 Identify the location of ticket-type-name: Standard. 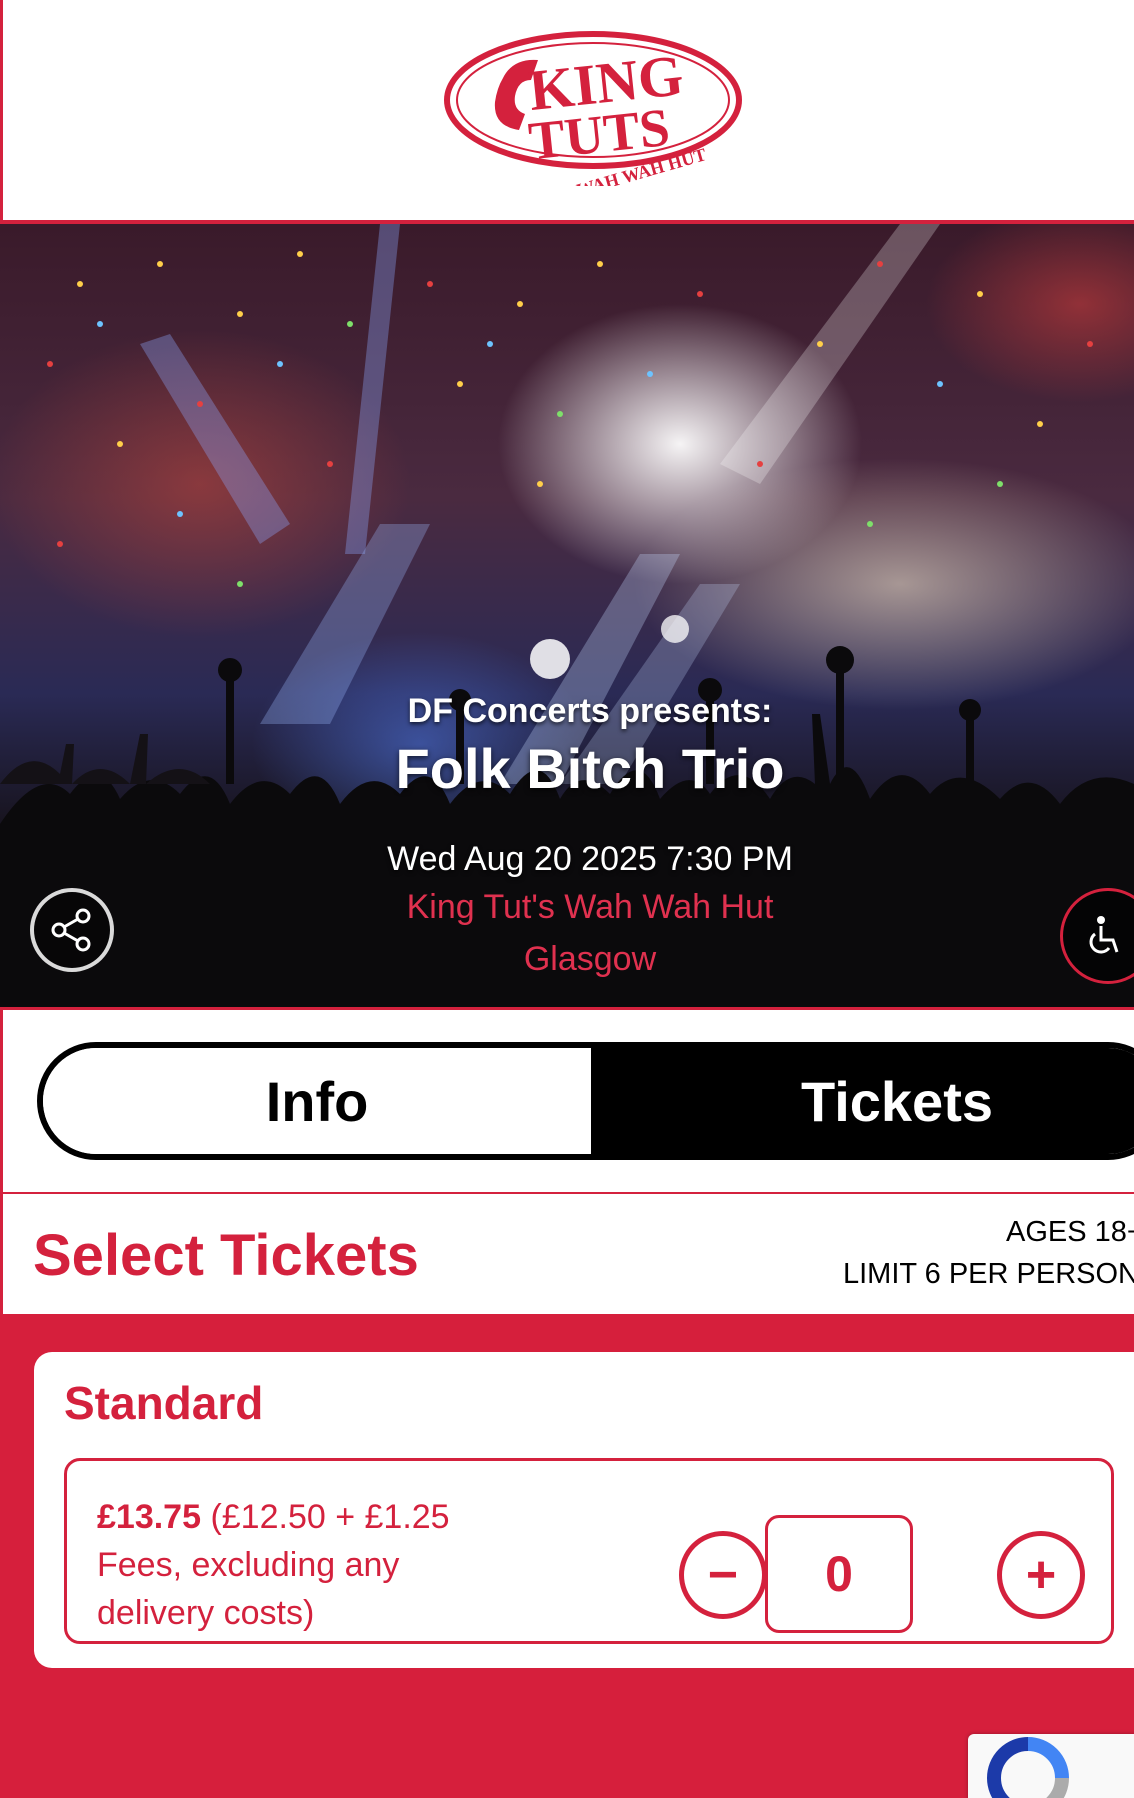
(164, 1403).